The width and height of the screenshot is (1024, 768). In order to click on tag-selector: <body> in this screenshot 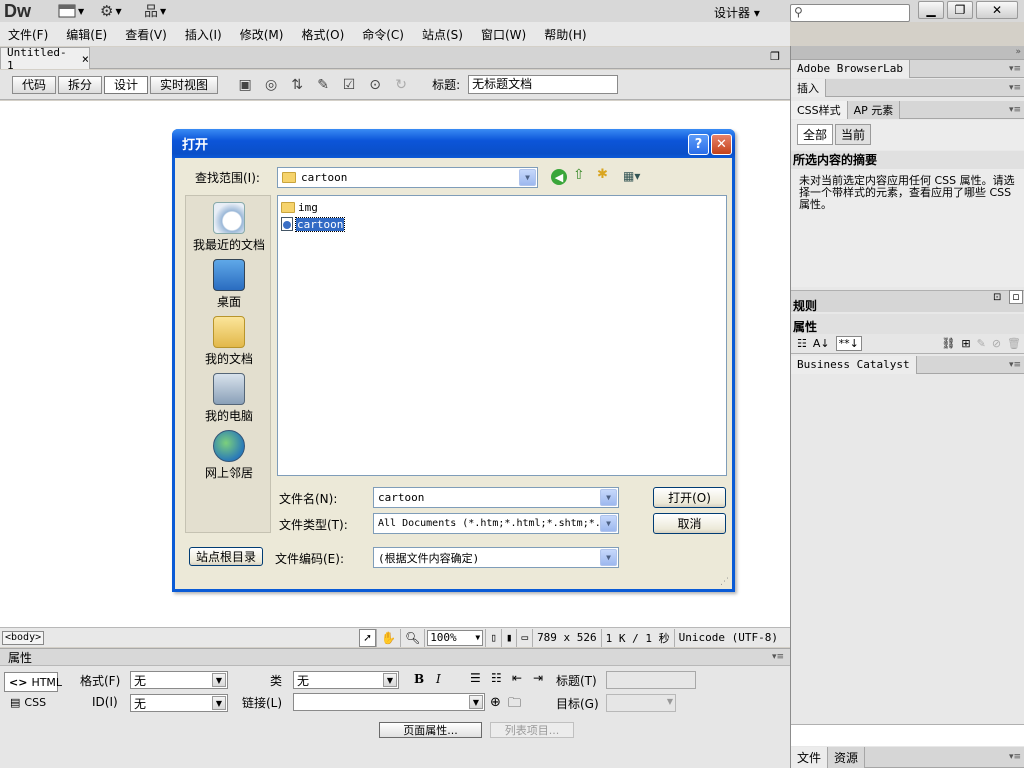, I will do `click(23, 637)`.